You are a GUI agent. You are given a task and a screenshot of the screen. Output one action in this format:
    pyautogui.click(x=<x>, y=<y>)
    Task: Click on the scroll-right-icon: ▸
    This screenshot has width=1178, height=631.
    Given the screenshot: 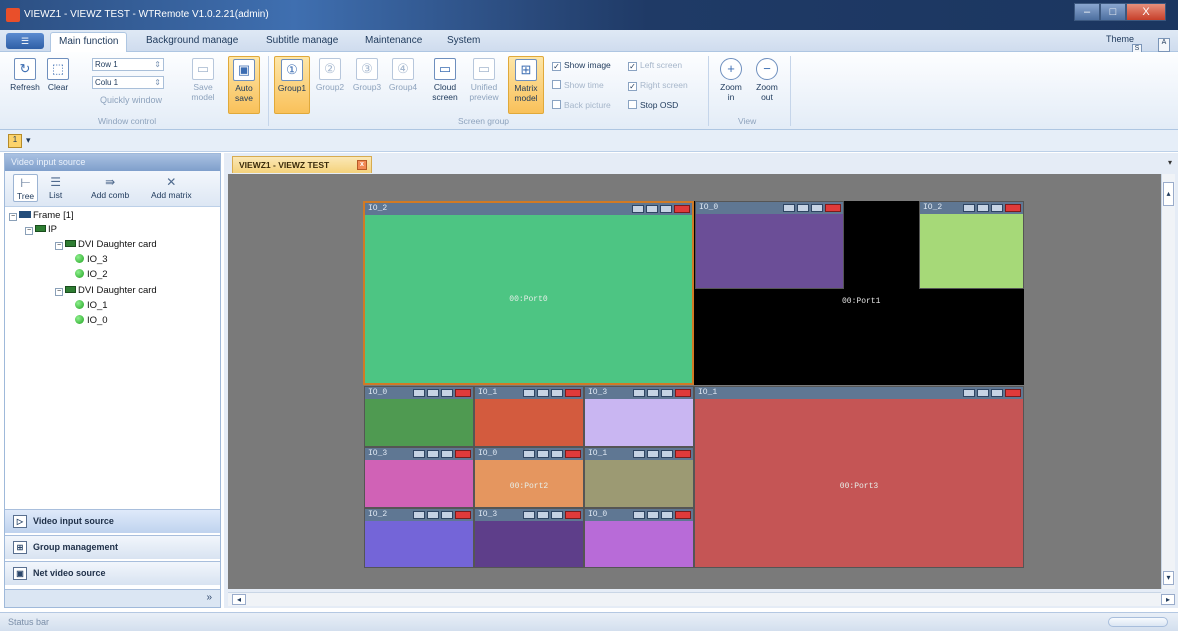 What is the action you would take?
    pyautogui.click(x=1168, y=599)
    